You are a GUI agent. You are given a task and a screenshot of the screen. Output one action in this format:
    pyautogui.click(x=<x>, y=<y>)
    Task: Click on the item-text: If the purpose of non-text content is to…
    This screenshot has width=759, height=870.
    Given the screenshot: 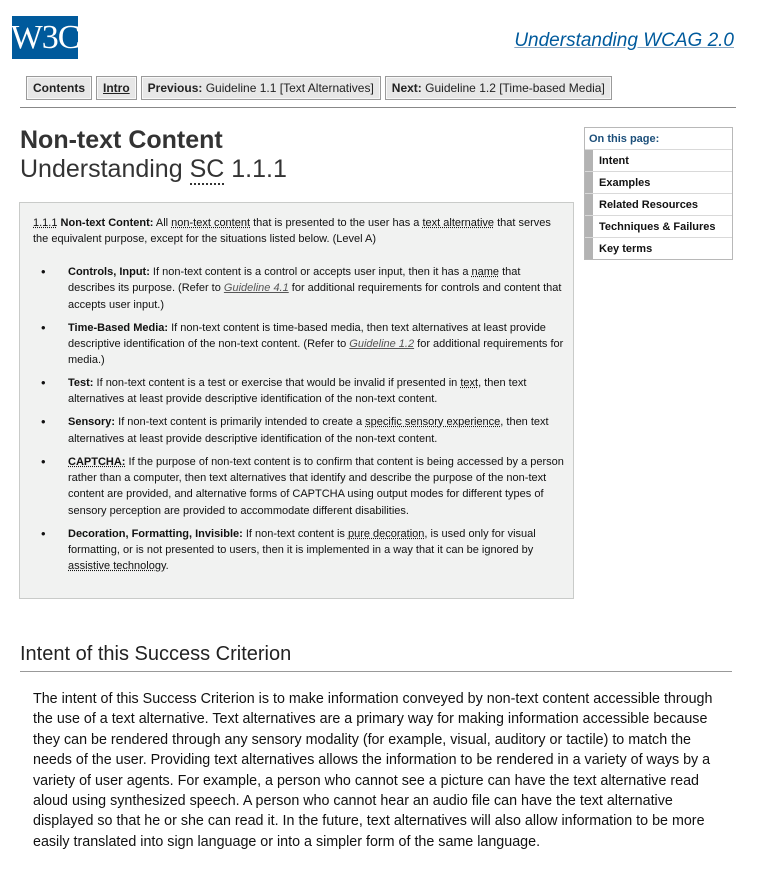 What is the action you would take?
    pyautogui.click(x=316, y=486)
    